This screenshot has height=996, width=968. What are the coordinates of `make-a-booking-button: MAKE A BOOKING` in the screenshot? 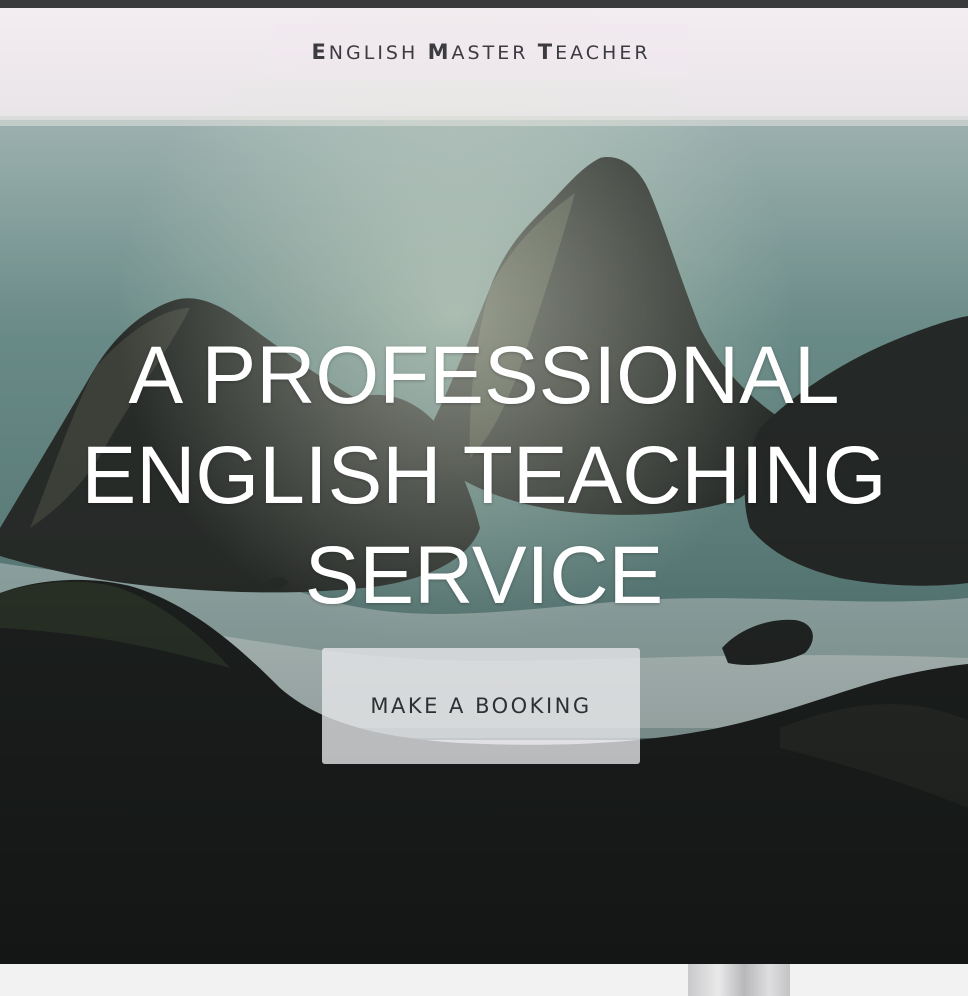 It's located at (481, 706).